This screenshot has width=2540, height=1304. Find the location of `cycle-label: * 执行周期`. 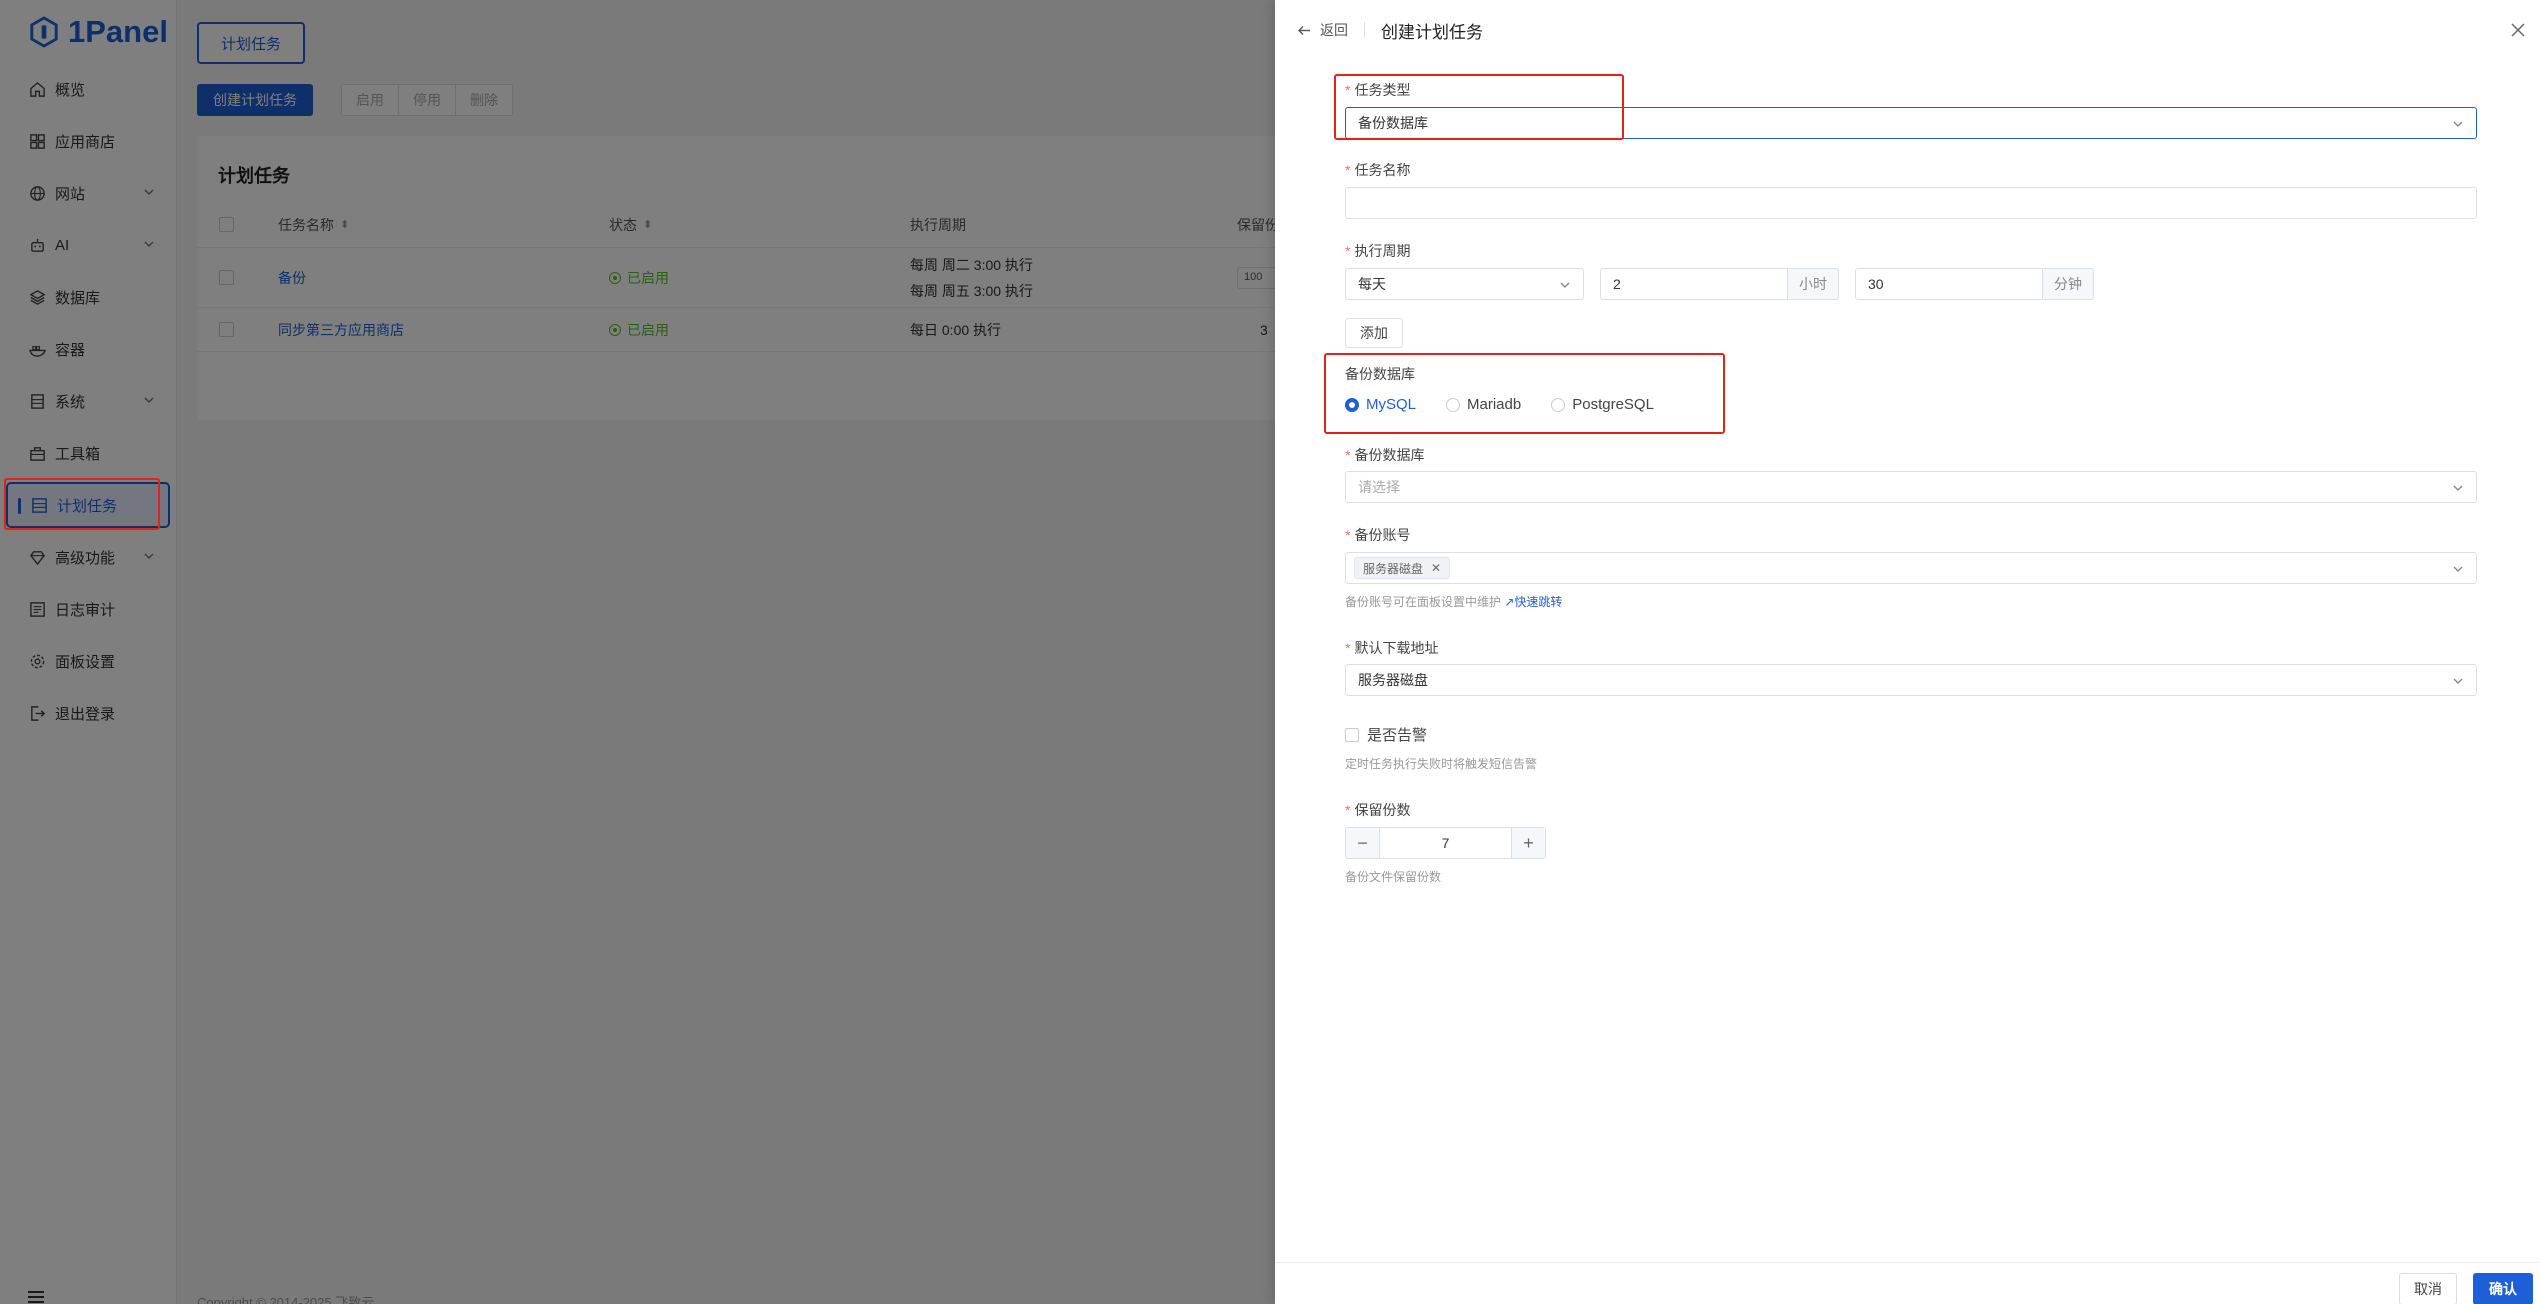

cycle-label: * 执行周期 is located at coordinates (1377, 251).